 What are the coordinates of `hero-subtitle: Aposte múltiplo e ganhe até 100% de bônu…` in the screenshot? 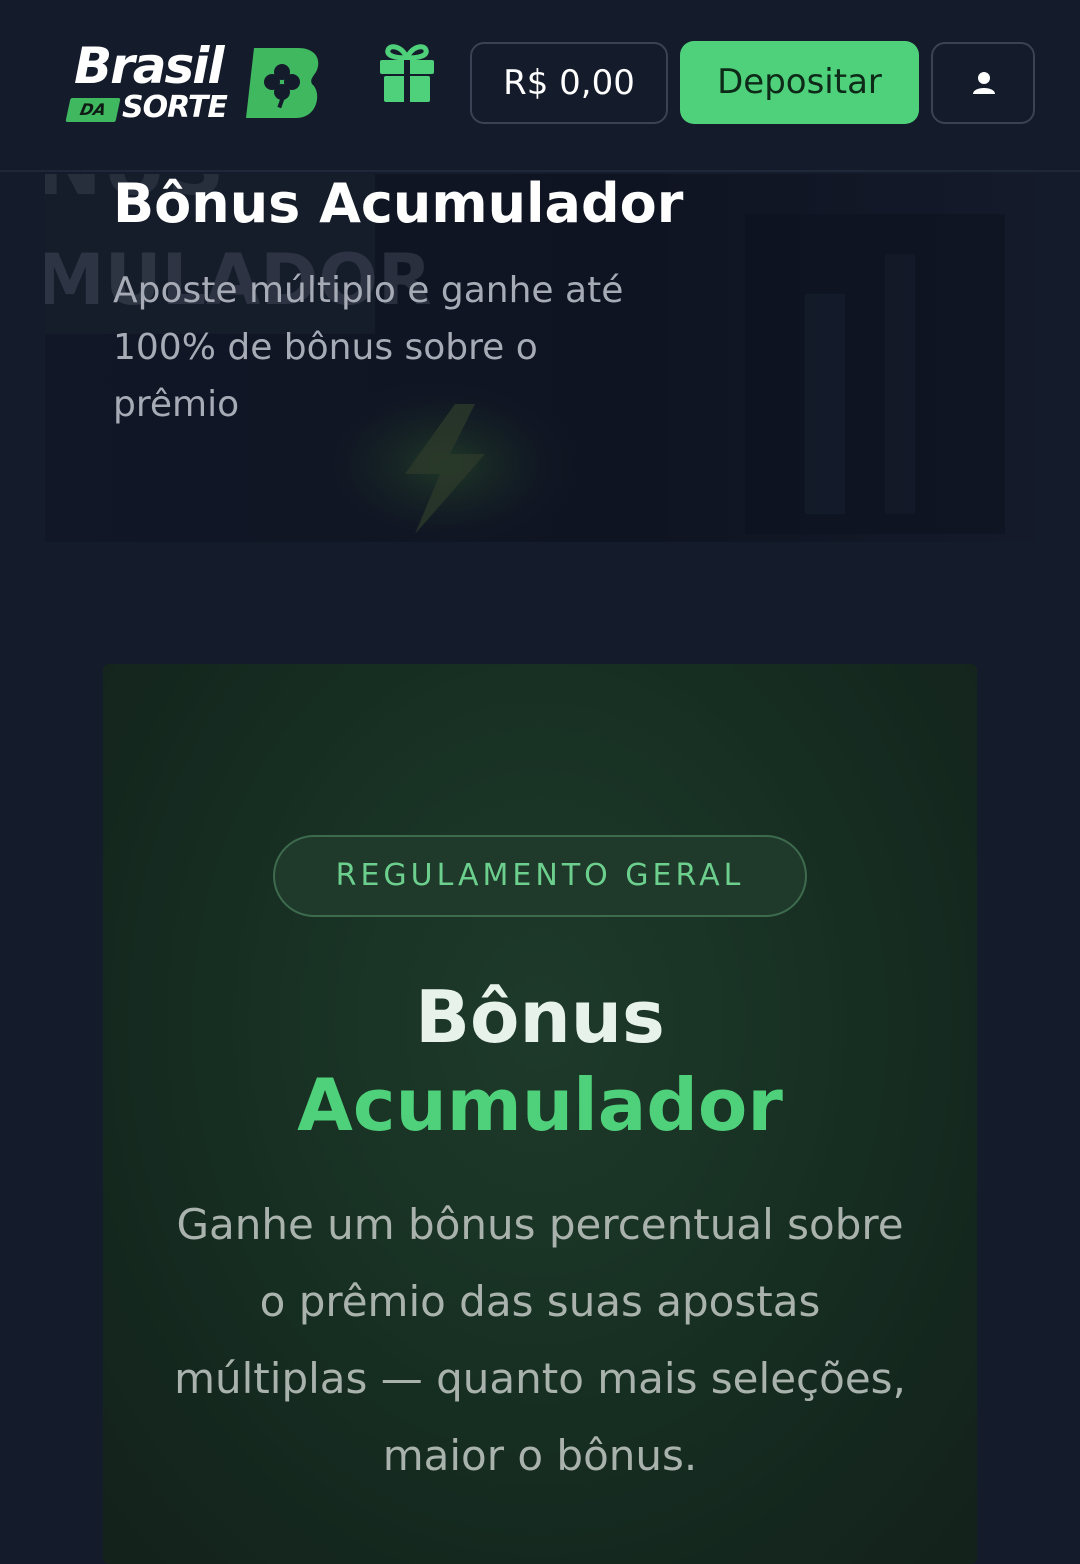 It's located at (368, 347).